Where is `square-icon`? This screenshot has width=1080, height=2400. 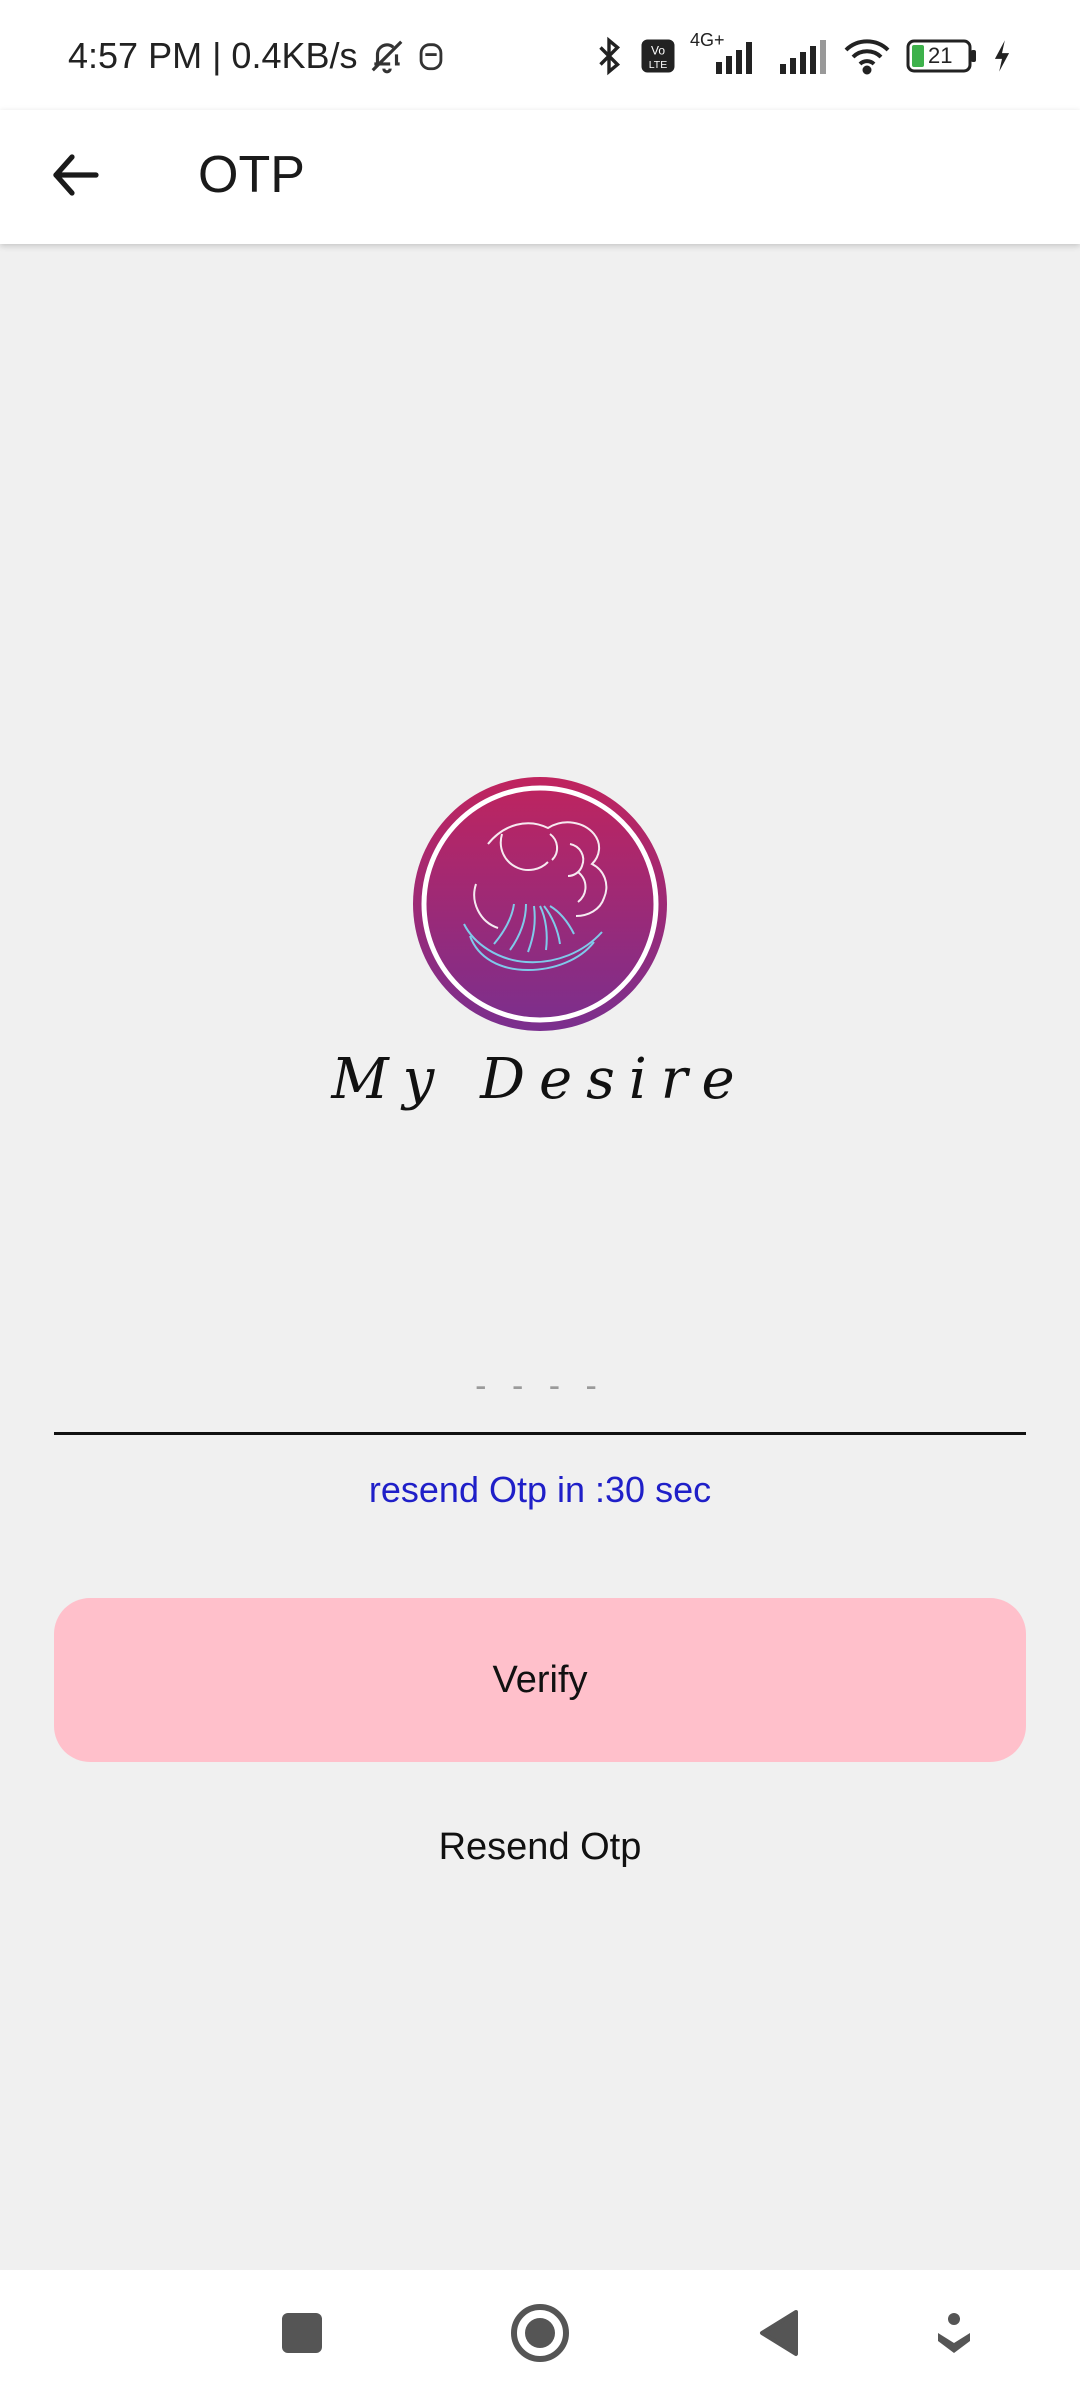 square-icon is located at coordinates (302, 2335).